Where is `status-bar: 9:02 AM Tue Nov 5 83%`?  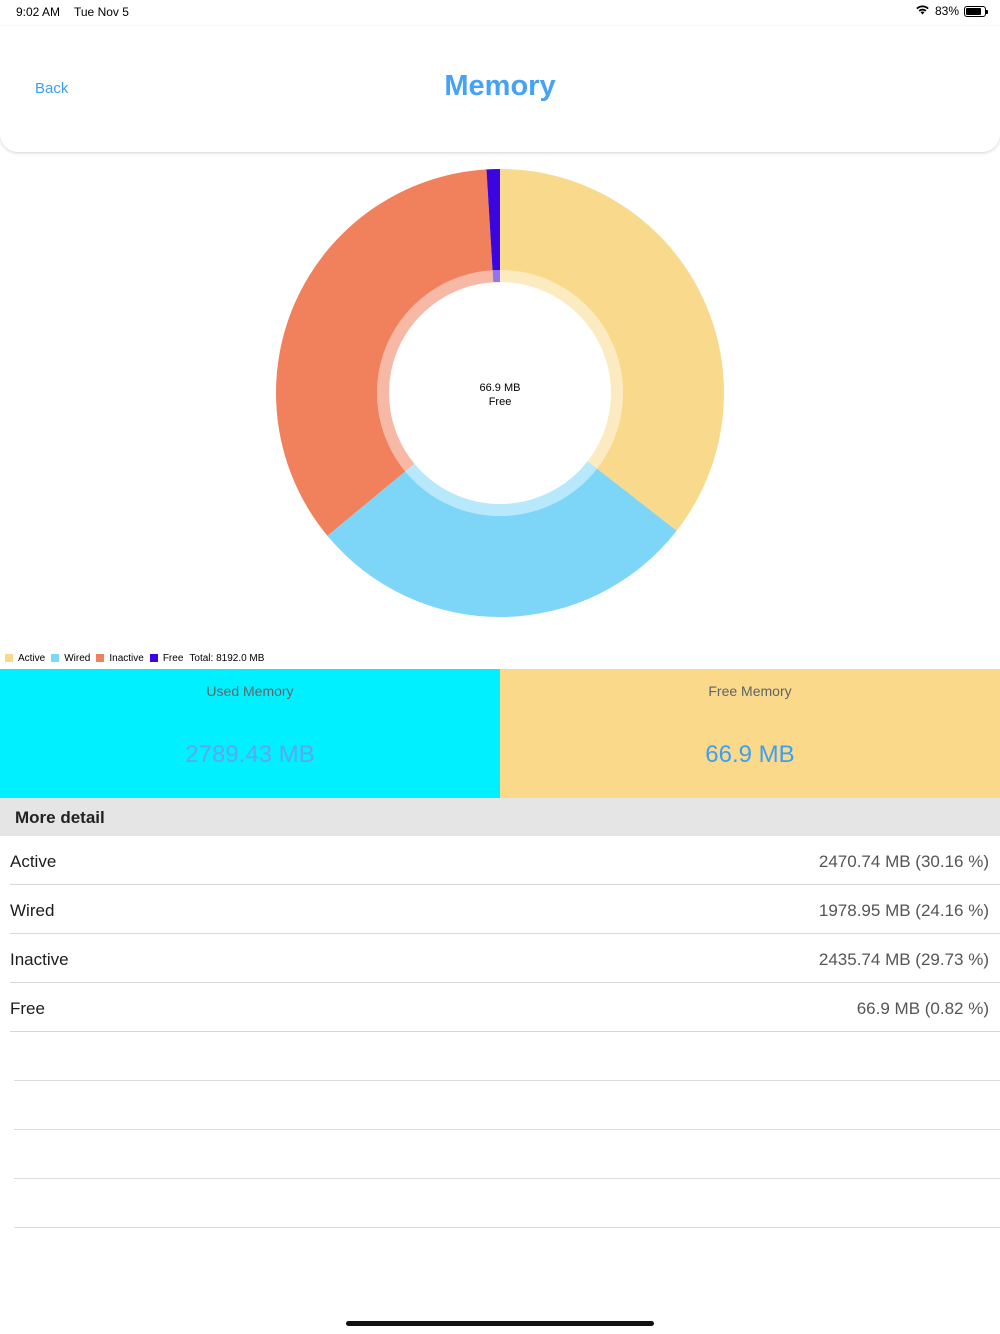
status-bar: 9:02 AM Tue Nov 5 83% is located at coordinates (500, 13).